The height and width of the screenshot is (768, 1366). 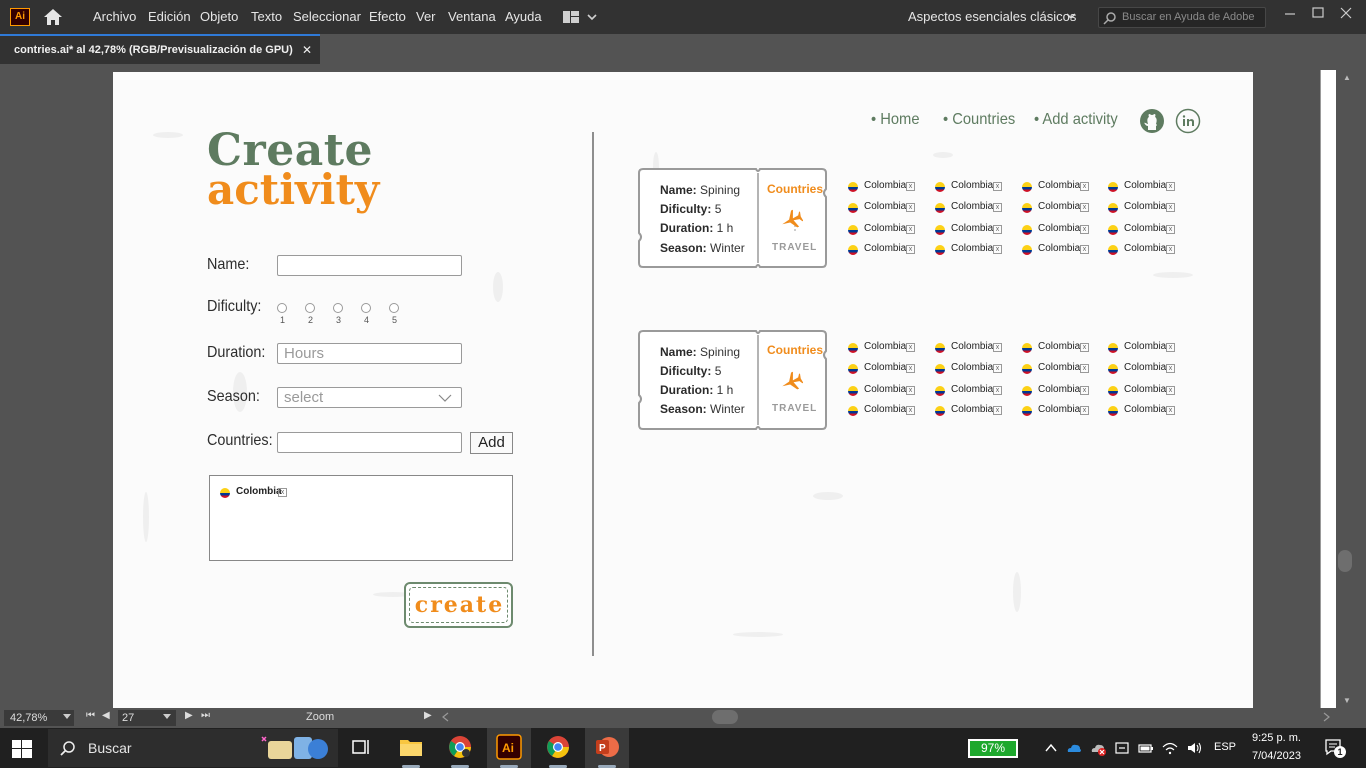 What do you see at coordinates (725, 717) in the screenshot?
I see `horizontal-scrollbar-thumb` at bounding box center [725, 717].